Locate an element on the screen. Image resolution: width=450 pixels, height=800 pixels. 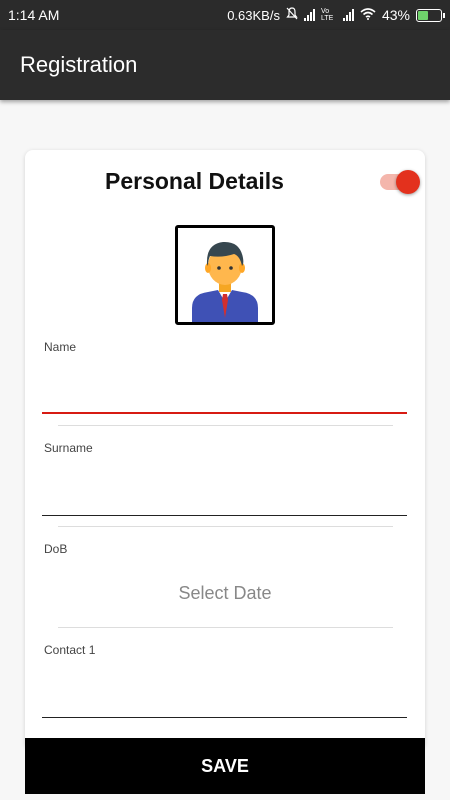
battery-percent: 43% is located at coordinates (395, 15).